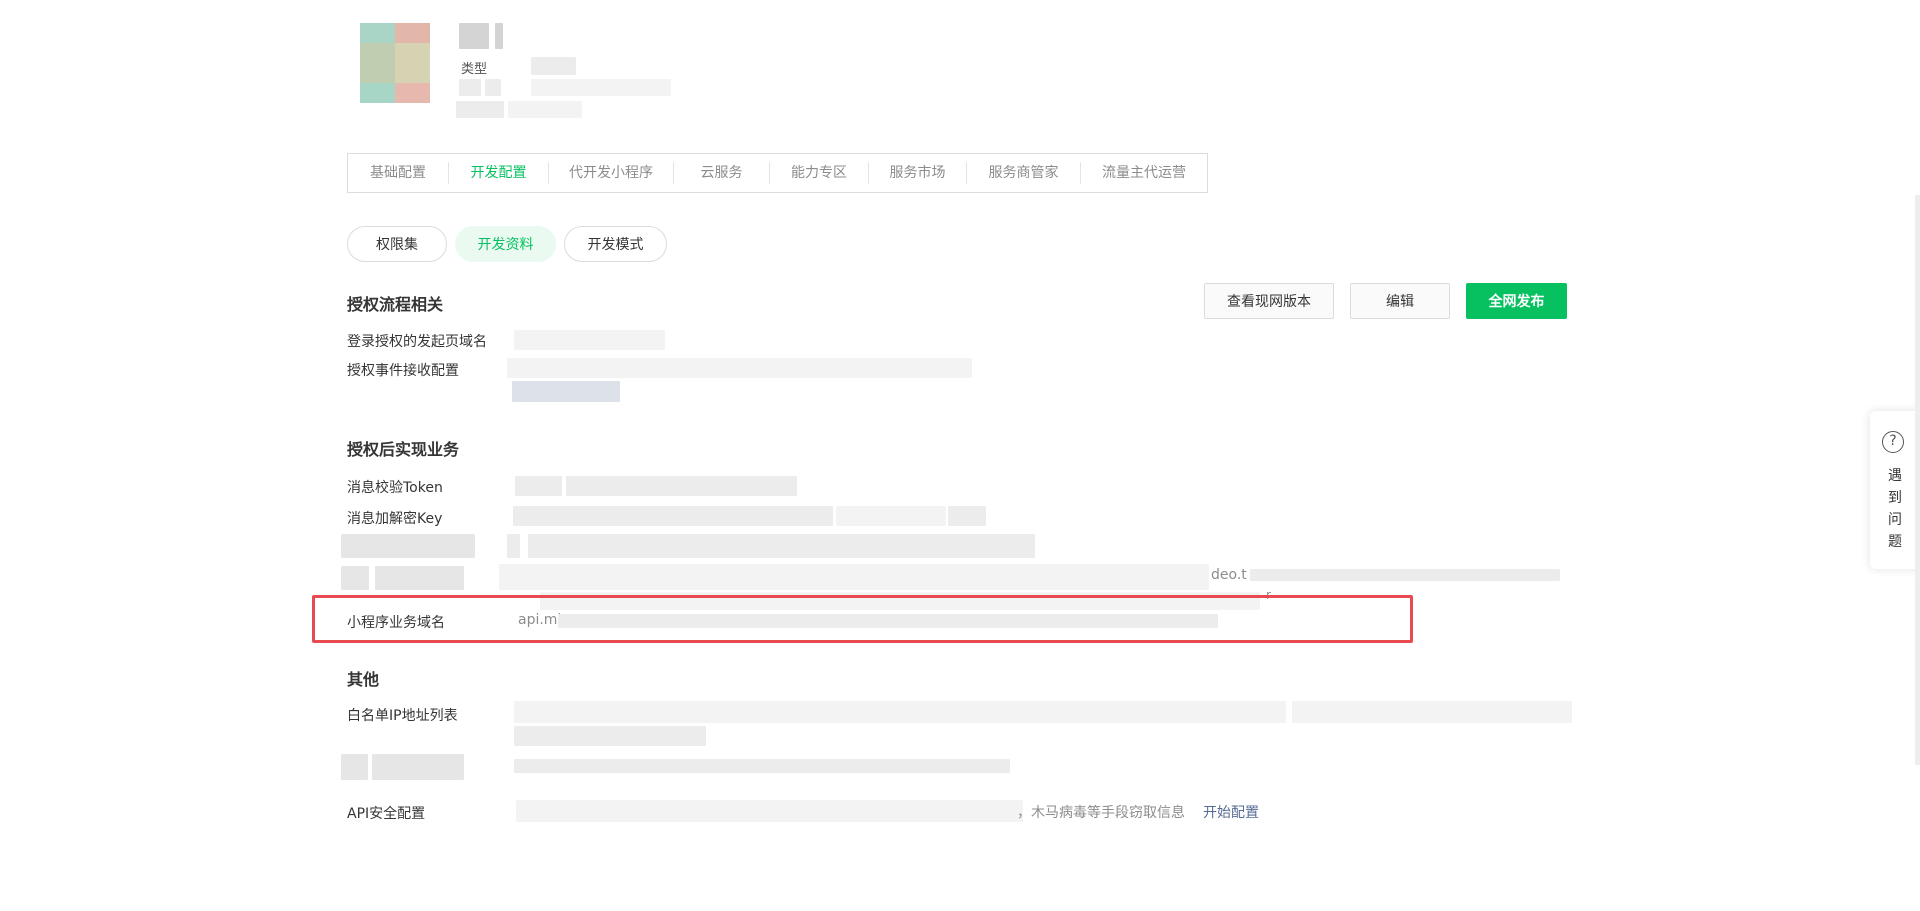 The height and width of the screenshot is (911, 1920). What do you see at coordinates (888, 621) in the screenshot?
I see `miniapp-domain-redacted` at bounding box center [888, 621].